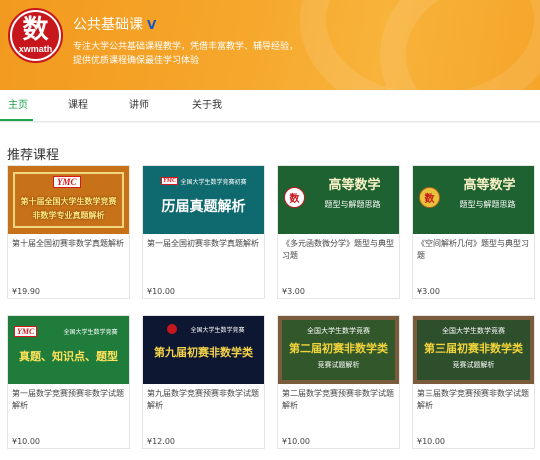 The width and height of the screenshot is (540, 460). I want to click on course-title: 第三届数学竞赛预赛非数学试题解析, so click(473, 399).